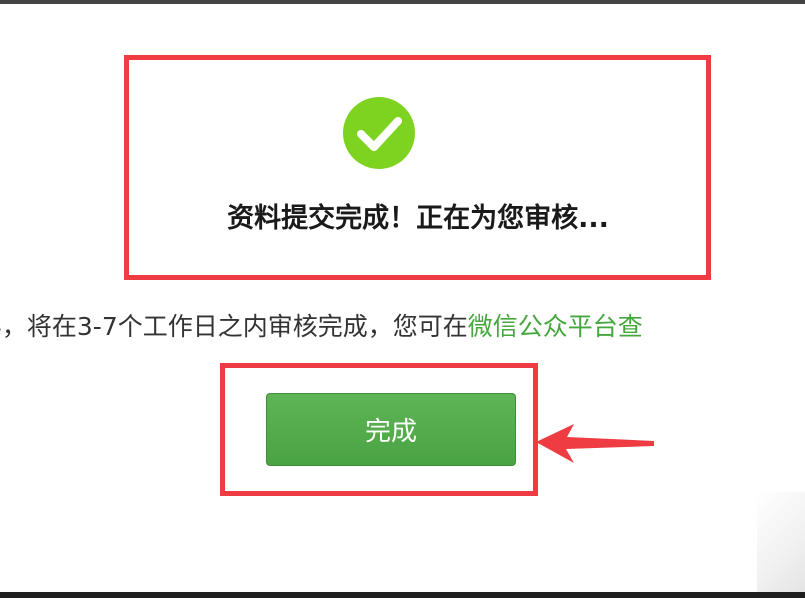  I want to click on wechat-platform-link: 微信公众平台查, so click(555, 326).